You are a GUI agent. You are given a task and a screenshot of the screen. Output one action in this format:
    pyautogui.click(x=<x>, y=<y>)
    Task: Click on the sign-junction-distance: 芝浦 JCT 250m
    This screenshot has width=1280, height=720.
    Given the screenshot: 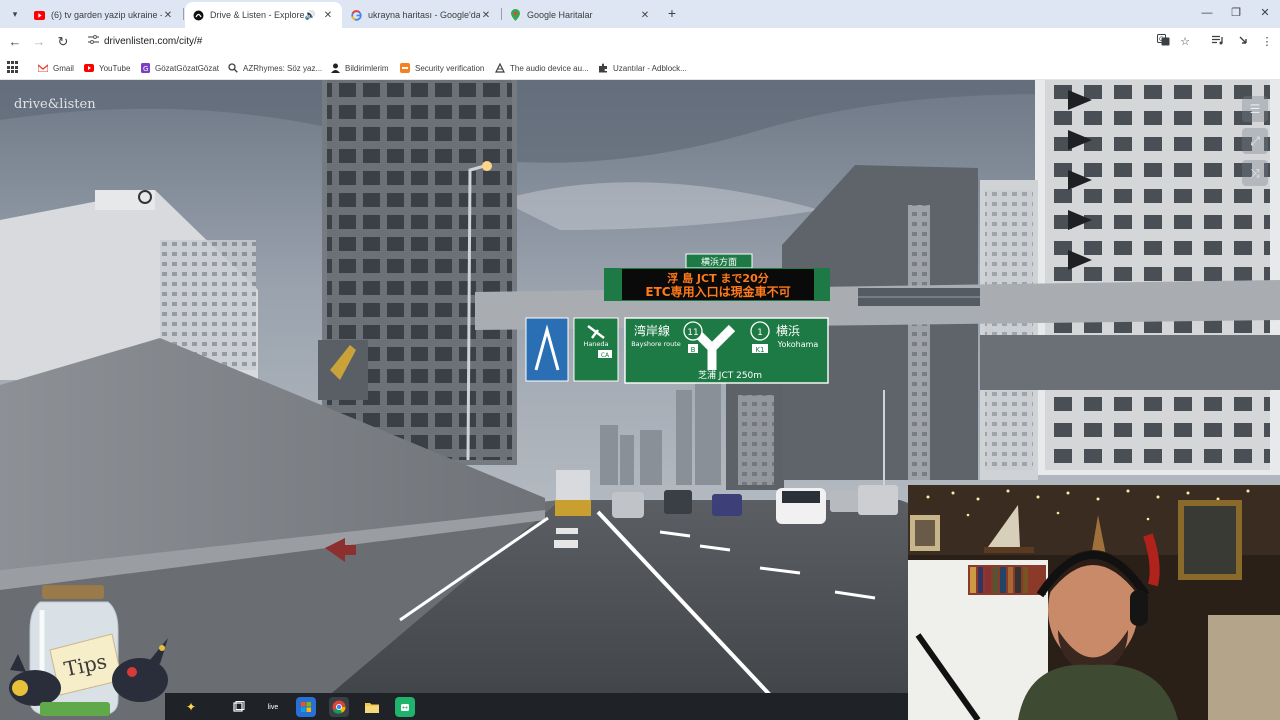 What is the action you would take?
    pyautogui.click(x=730, y=375)
    